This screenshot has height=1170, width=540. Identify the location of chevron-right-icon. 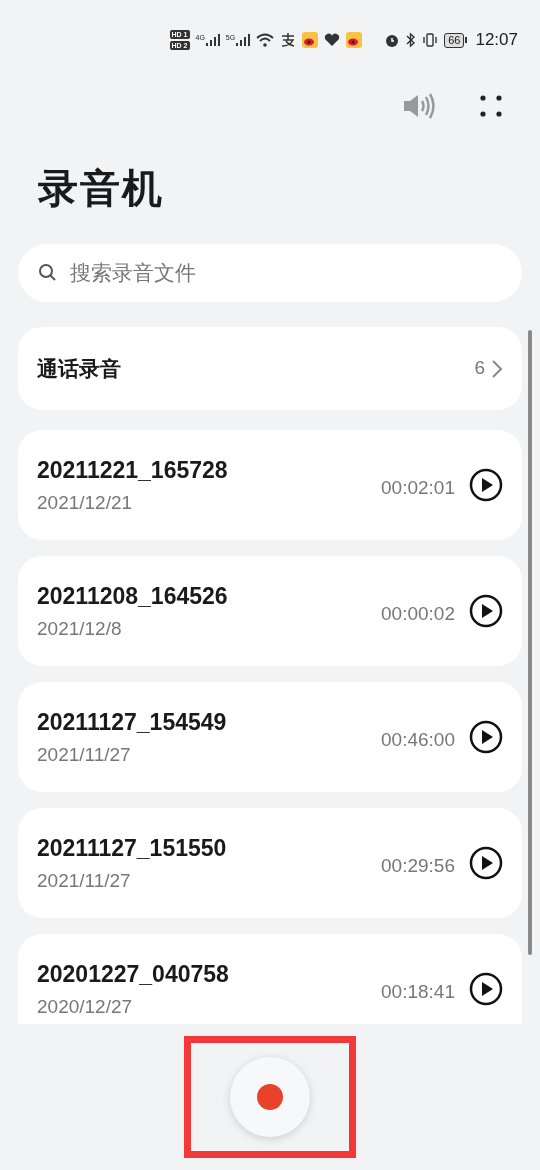
(497, 368).